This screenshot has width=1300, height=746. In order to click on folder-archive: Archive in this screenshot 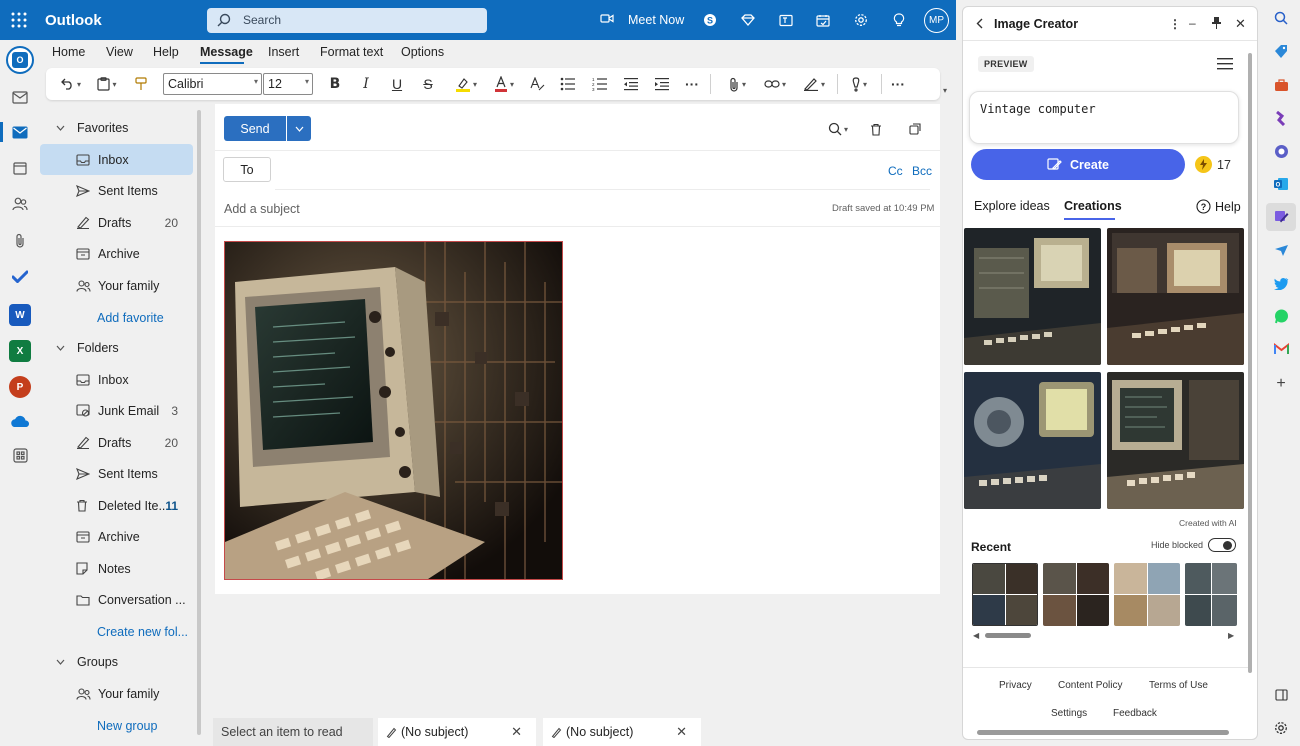, I will do `click(116, 536)`.